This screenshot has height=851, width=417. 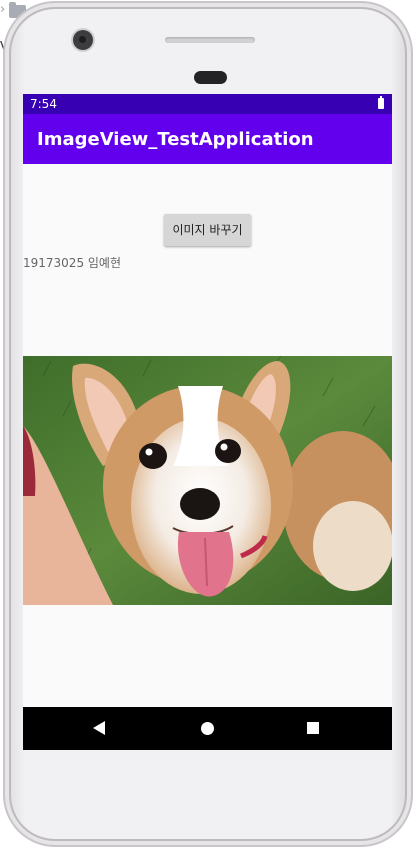 What do you see at coordinates (72, 263) in the screenshot?
I see `student-label: 19173025 임예현` at bounding box center [72, 263].